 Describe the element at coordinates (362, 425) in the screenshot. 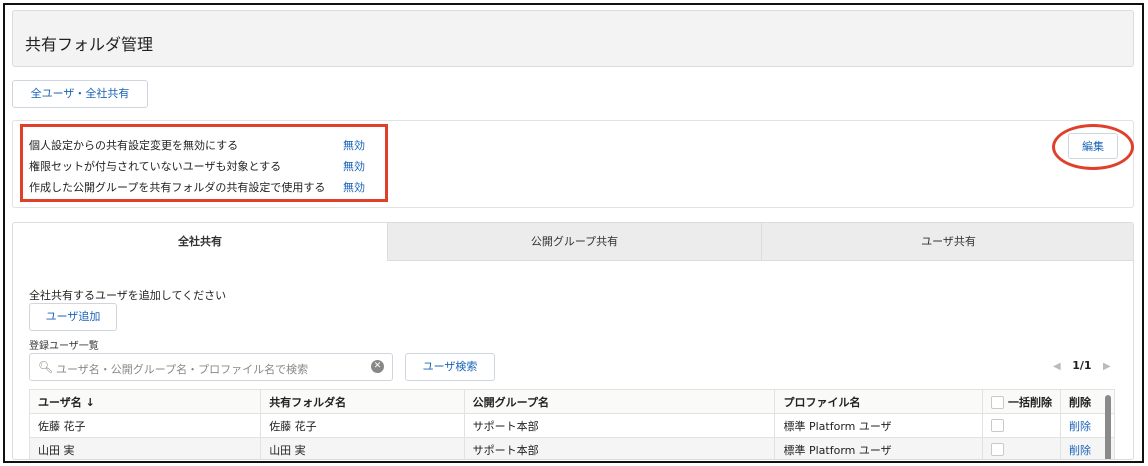

I see `cell-folder-name: 佐藤 花子` at that location.